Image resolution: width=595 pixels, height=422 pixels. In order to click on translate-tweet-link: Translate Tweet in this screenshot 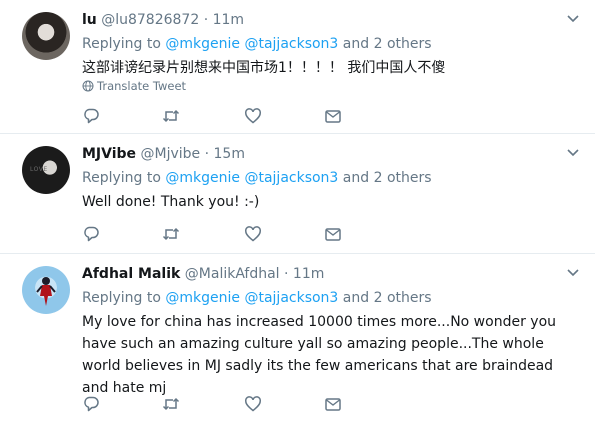, I will do `click(134, 86)`.